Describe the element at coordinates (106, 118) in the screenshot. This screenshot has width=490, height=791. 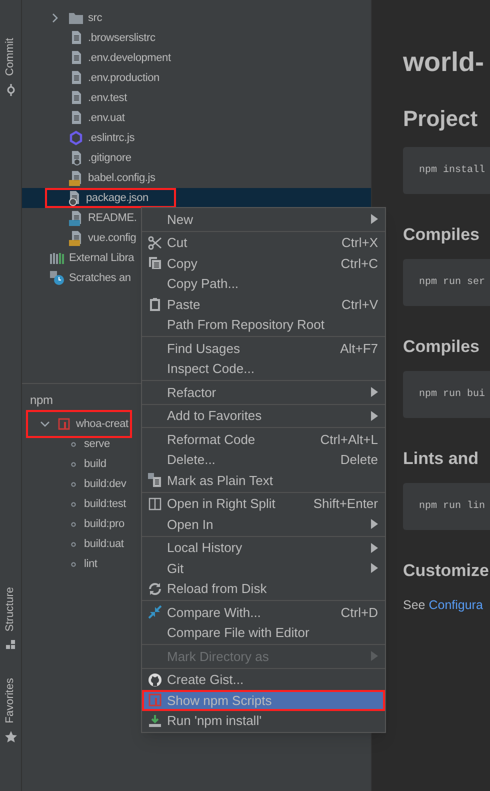
I see `file-name: .env.uat` at that location.